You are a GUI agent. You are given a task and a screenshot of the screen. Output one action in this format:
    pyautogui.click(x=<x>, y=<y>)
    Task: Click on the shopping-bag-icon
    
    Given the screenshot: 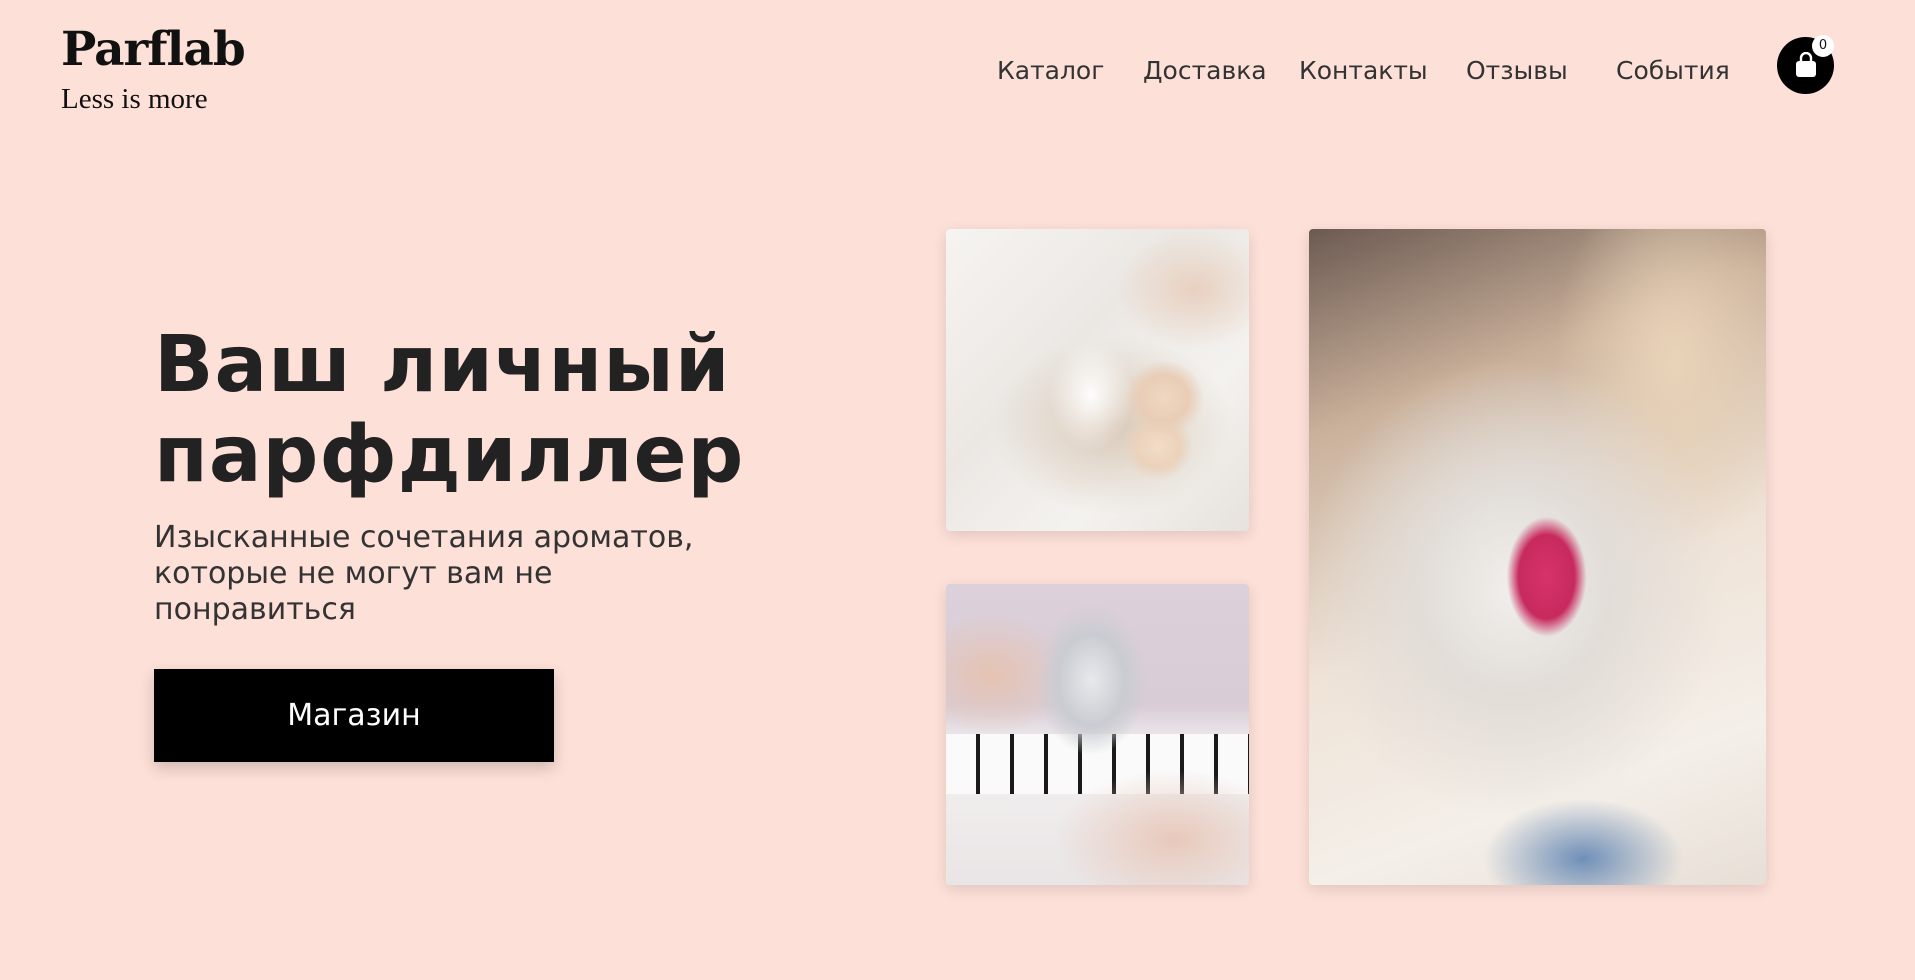 What is the action you would take?
    pyautogui.click(x=1806, y=64)
    